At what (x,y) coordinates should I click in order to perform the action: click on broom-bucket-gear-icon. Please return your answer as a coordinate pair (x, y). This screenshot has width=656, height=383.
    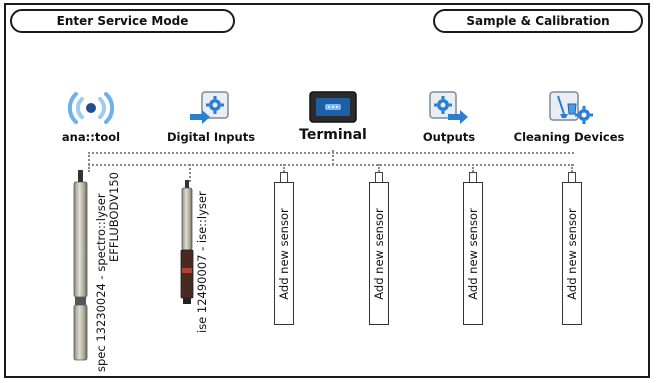
    Looking at the image, I should click on (571, 107).